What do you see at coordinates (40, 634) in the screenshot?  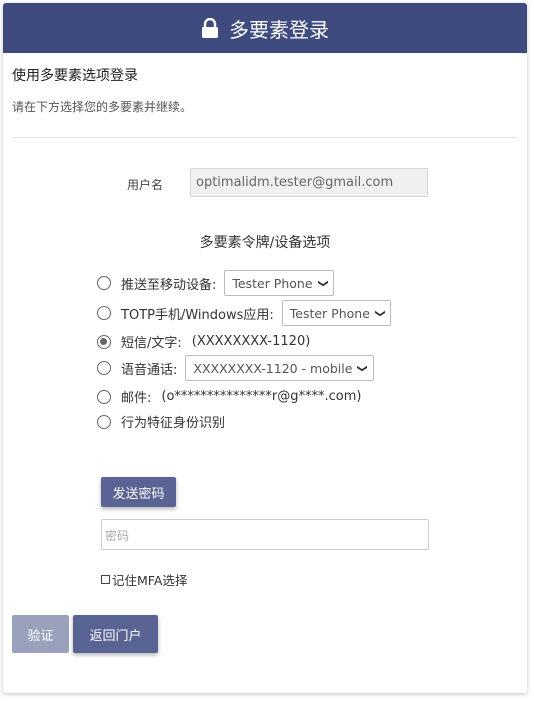 I see `verify-button: 验证` at bounding box center [40, 634].